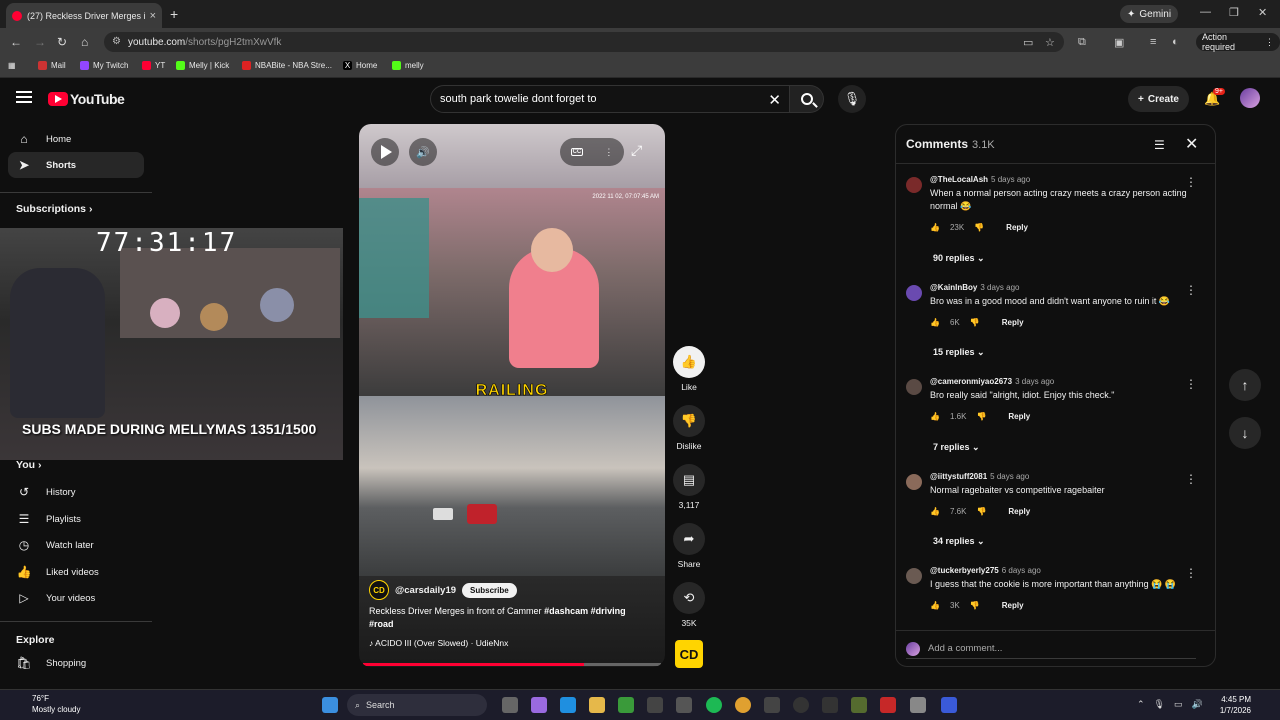 The width and height of the screenshot is (1280, 720). What do you see at coordinates (330, 705) in the screenshot?
I see `start-icon` at bounding box center [330, 705].